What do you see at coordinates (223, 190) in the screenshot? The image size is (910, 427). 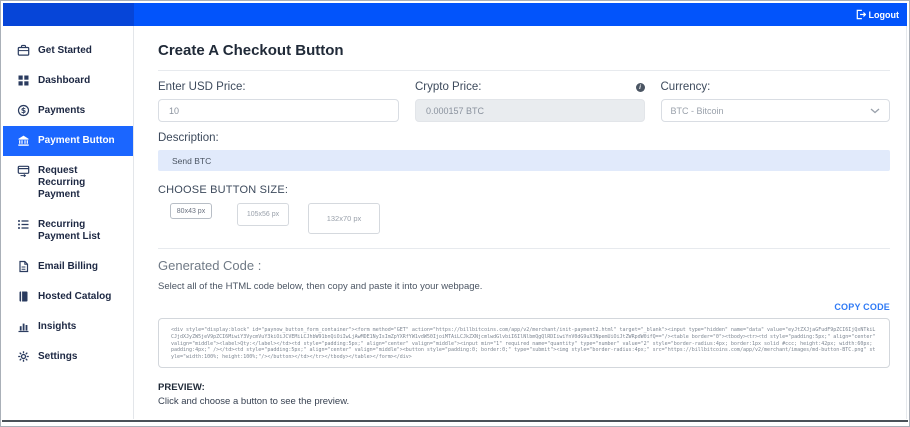 I see `button-size-label: CHOOSE BUTTON SIZE:` at bounding box center [223, 190].